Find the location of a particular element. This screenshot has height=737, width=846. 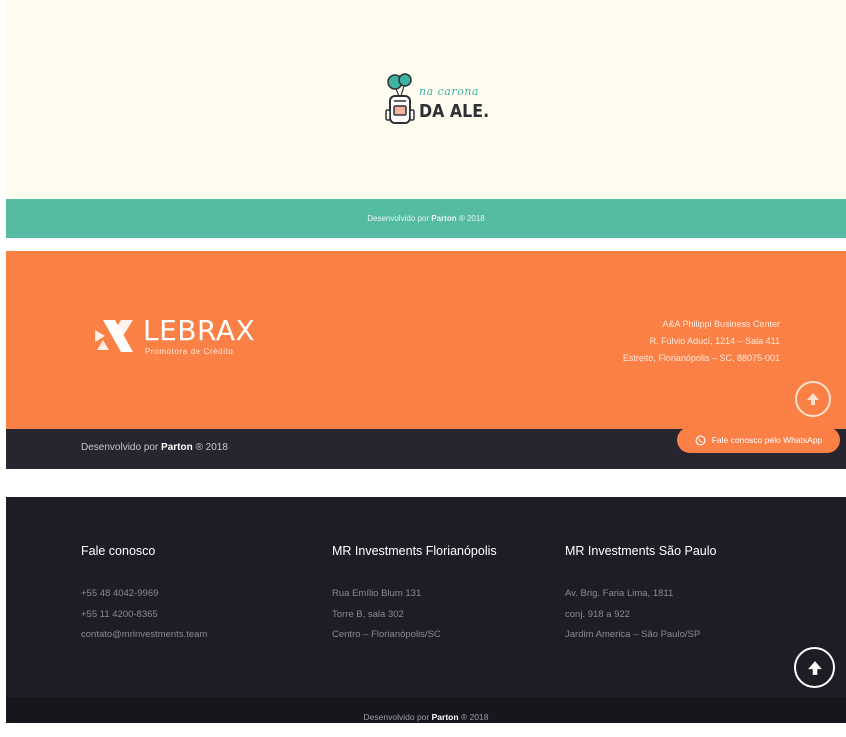

whatsapp-button: Fale conosco pelo WhatsApp is located at coordinates (758, 440).